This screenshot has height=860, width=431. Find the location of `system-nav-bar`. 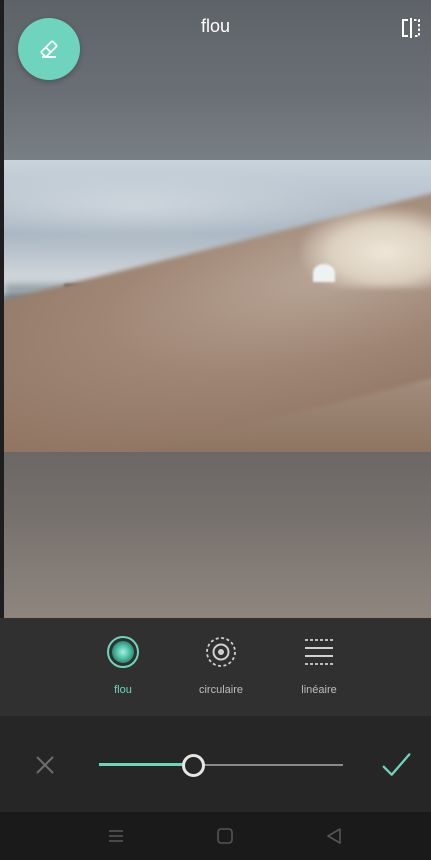

system-nav-bar is located at coordinates (215, 836).